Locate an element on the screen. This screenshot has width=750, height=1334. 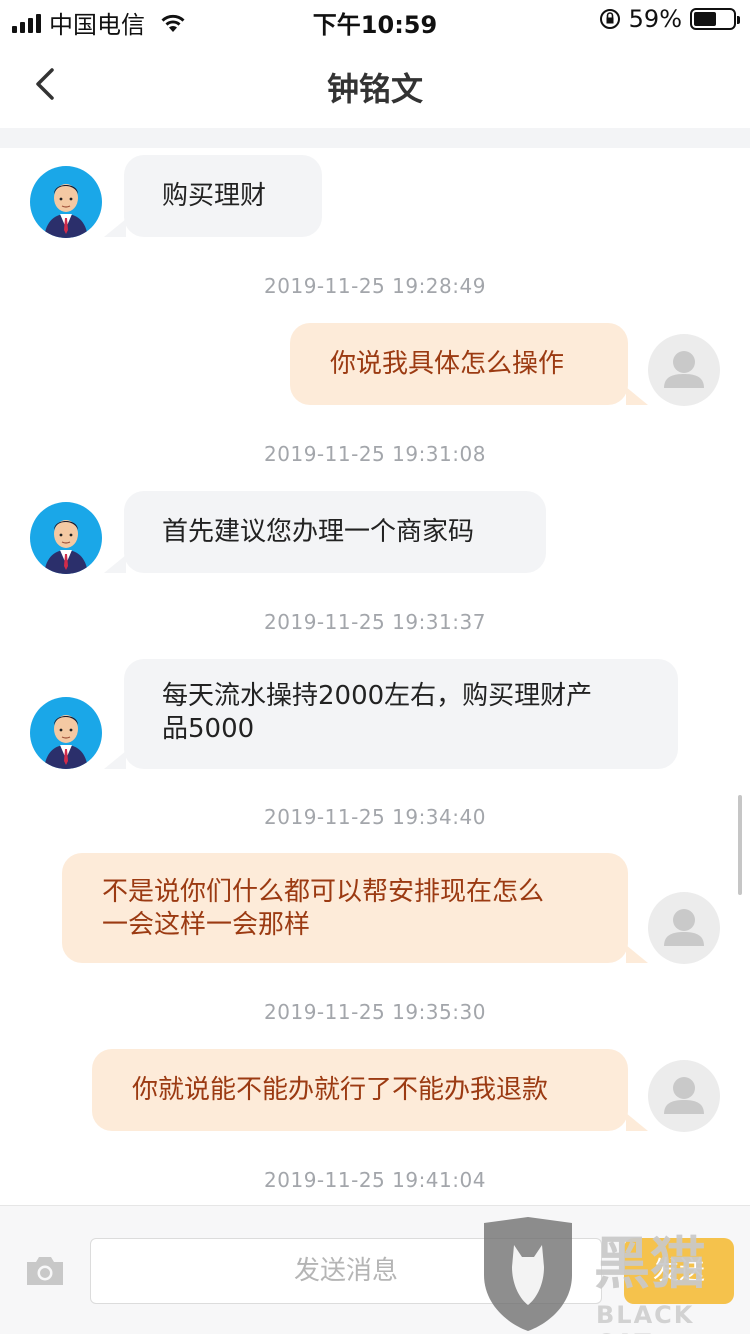
battery-icon is located at coordinates (715, 19).